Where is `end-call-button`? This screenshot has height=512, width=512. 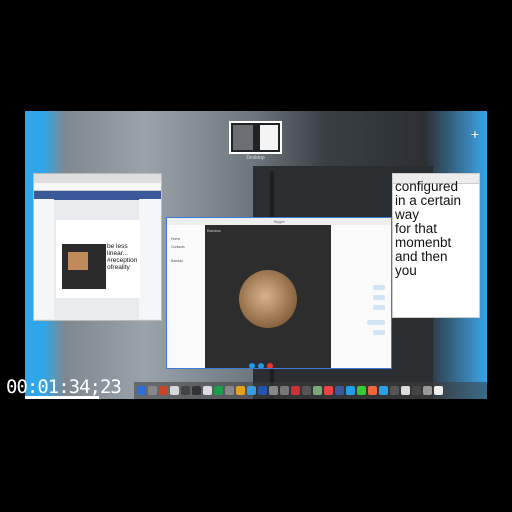 end-call-button is located at coordinates (270, 365).